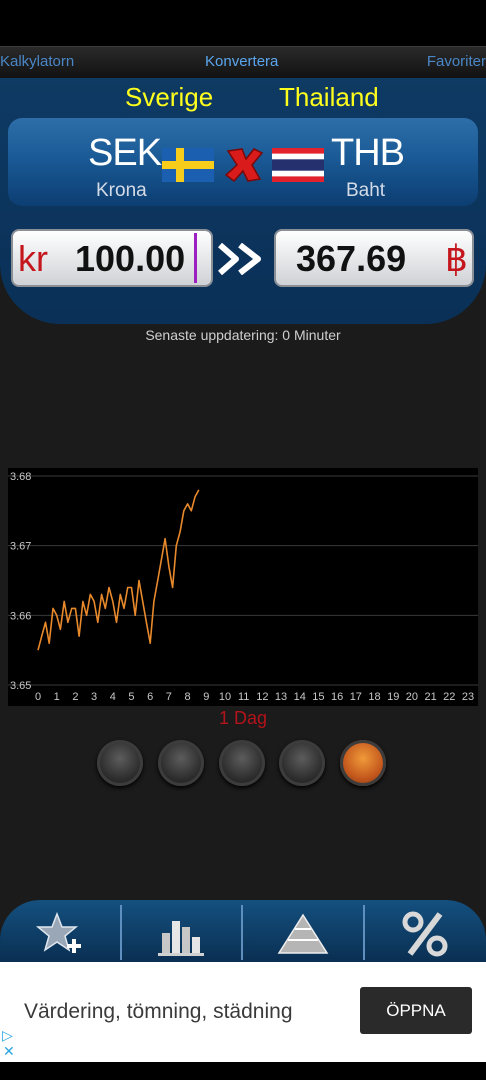  Describe the element at coordinates (195, 258) in the screenshot. I see `text-cursor` at that location.